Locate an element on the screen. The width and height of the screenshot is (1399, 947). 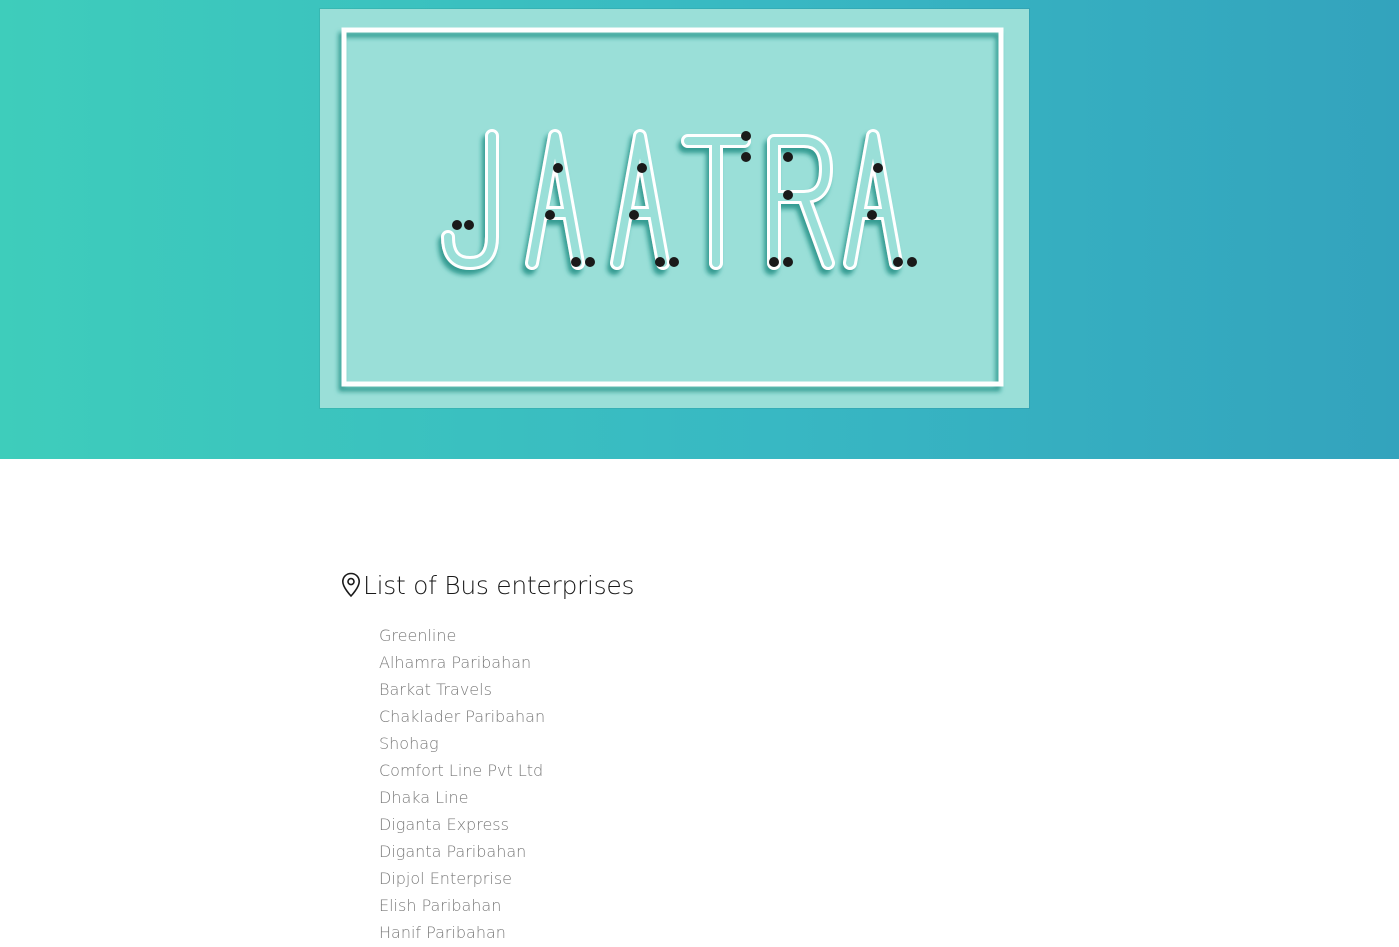
bus-enterprise-item: Alhamra Paribahan is located at coordinates (710, 662).